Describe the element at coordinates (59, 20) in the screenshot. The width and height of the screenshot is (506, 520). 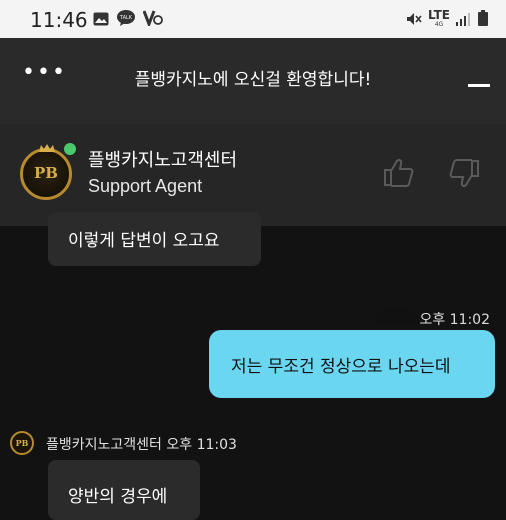
I see `status-time: 11:46` at that location.